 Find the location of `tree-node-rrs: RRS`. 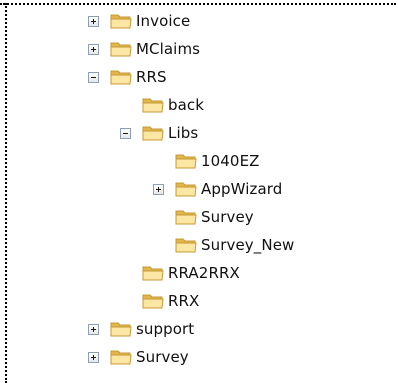

tree-node-rrs: RRS is located at coordinates (127, 77).